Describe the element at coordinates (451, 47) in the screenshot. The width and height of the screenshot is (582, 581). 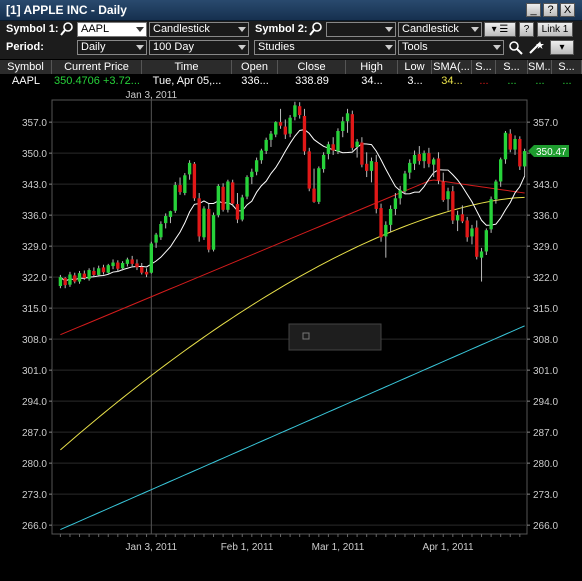
I see `tools-select: Tools` at that location.